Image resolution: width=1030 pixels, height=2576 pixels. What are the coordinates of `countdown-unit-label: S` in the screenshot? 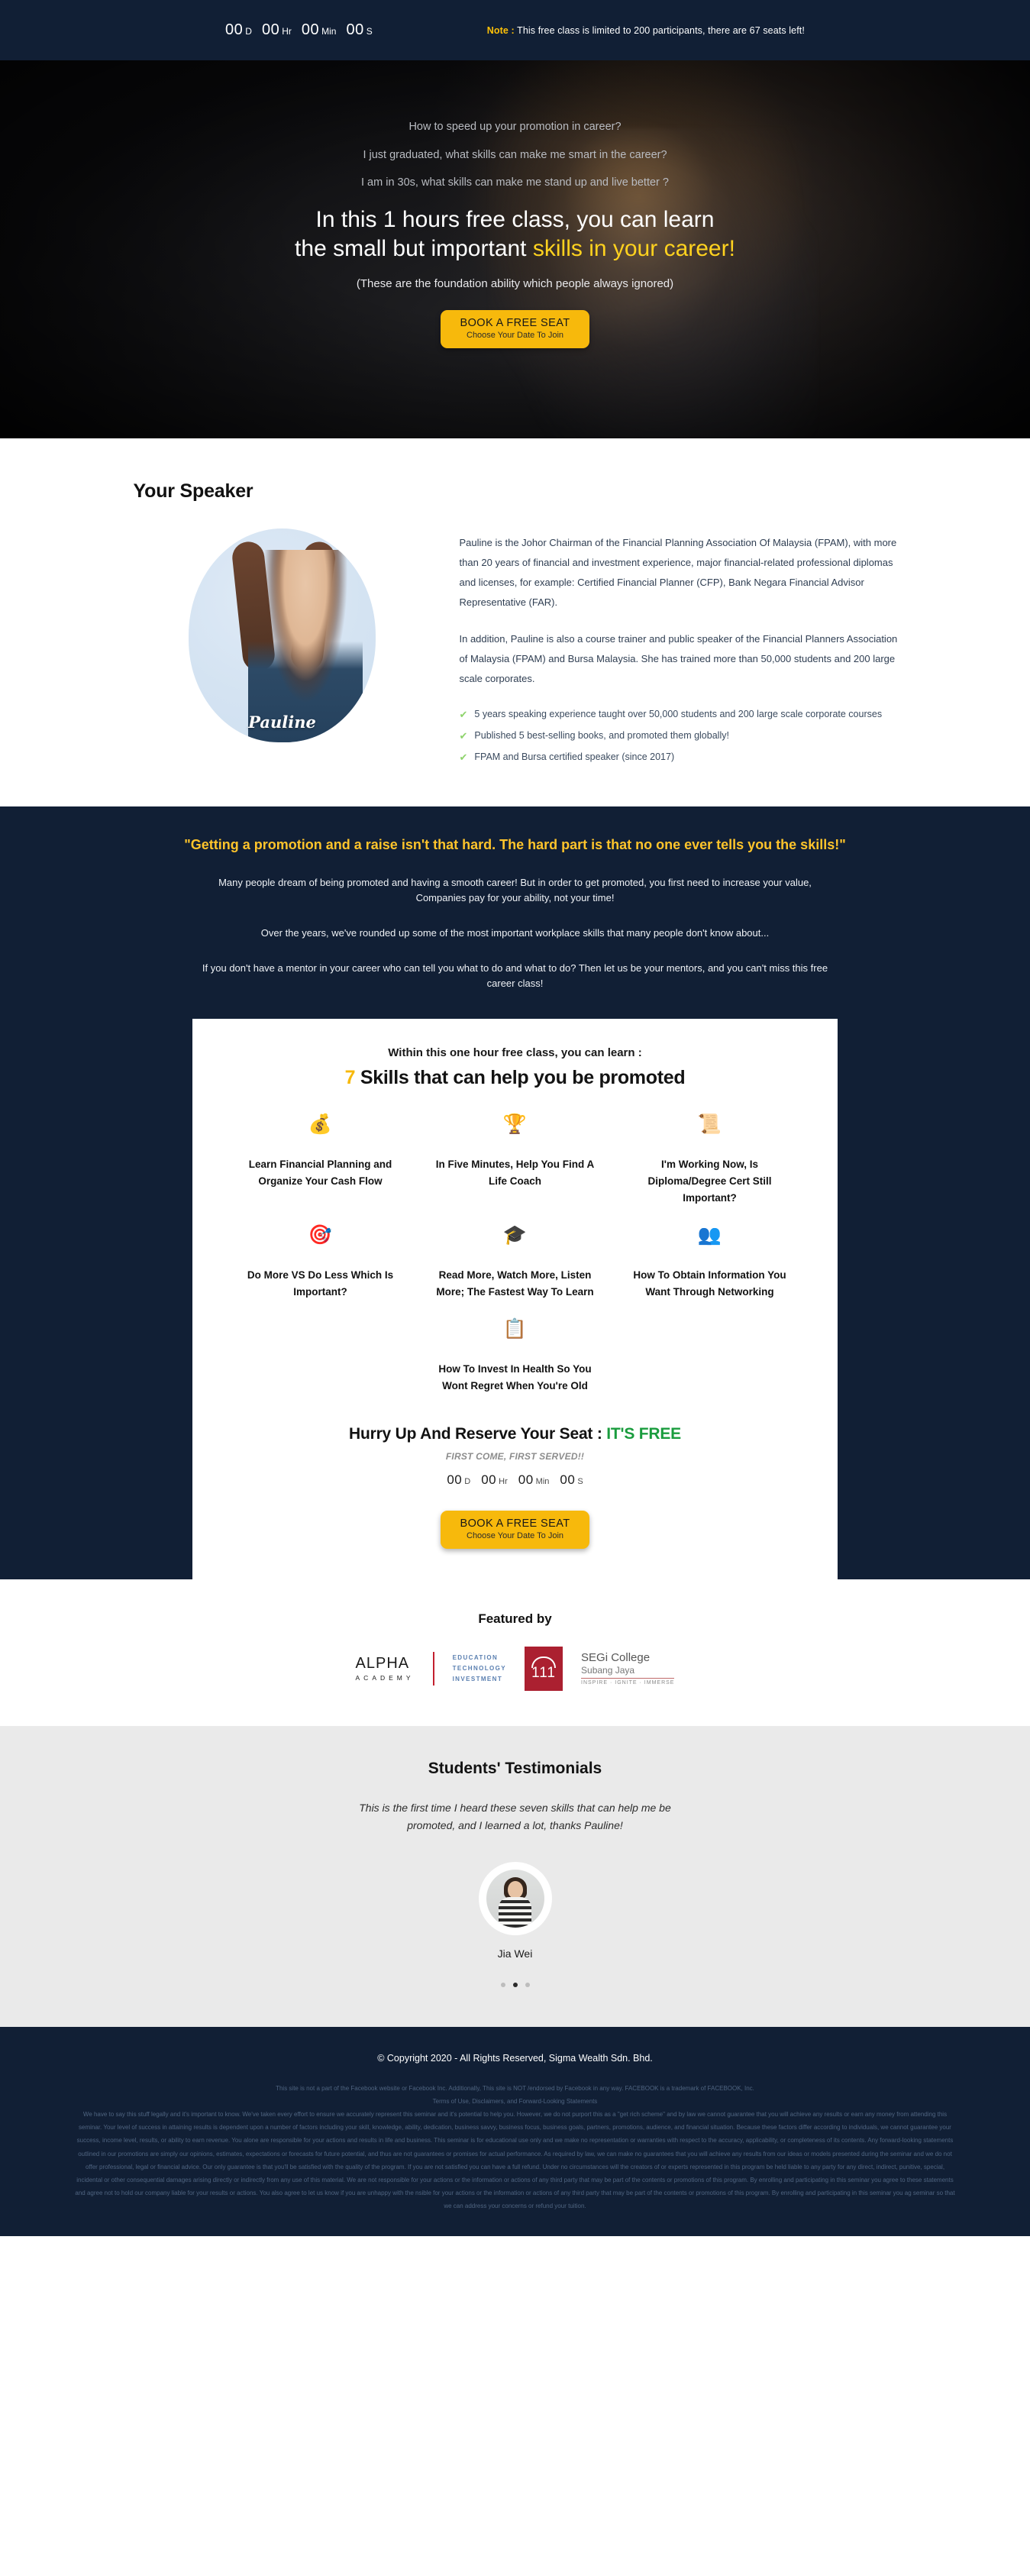 It's located at (580, 1481).